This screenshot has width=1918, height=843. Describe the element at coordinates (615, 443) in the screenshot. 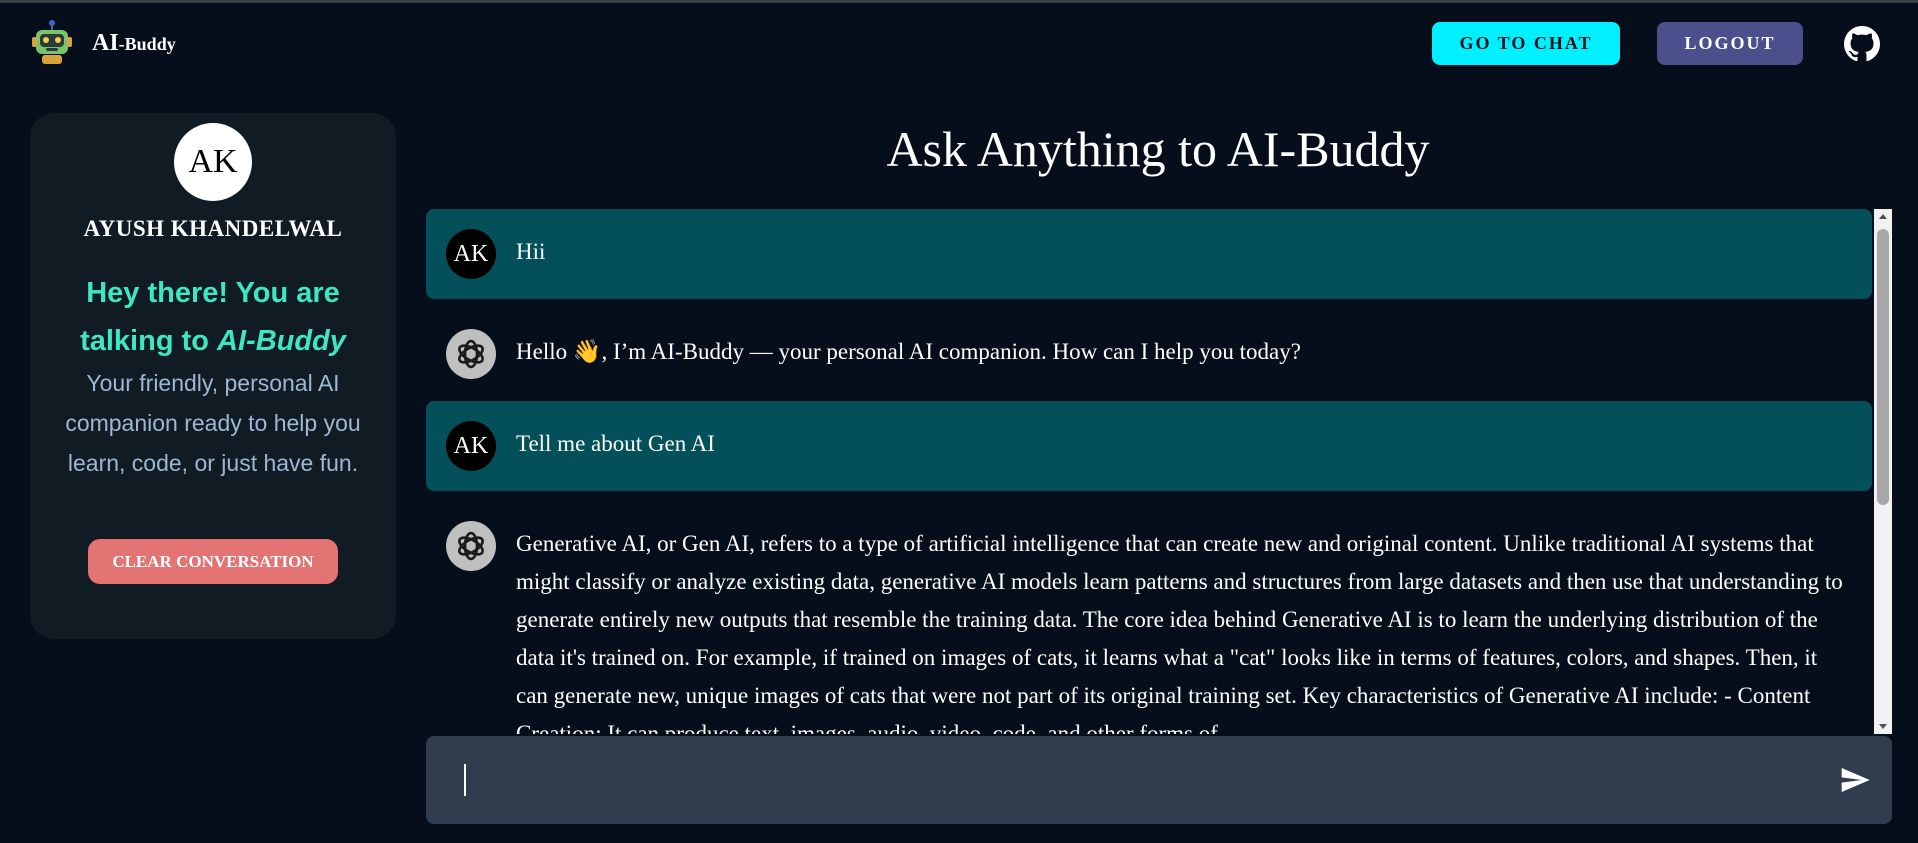

I see `message-text: Tell me about Gen AI` at that location.